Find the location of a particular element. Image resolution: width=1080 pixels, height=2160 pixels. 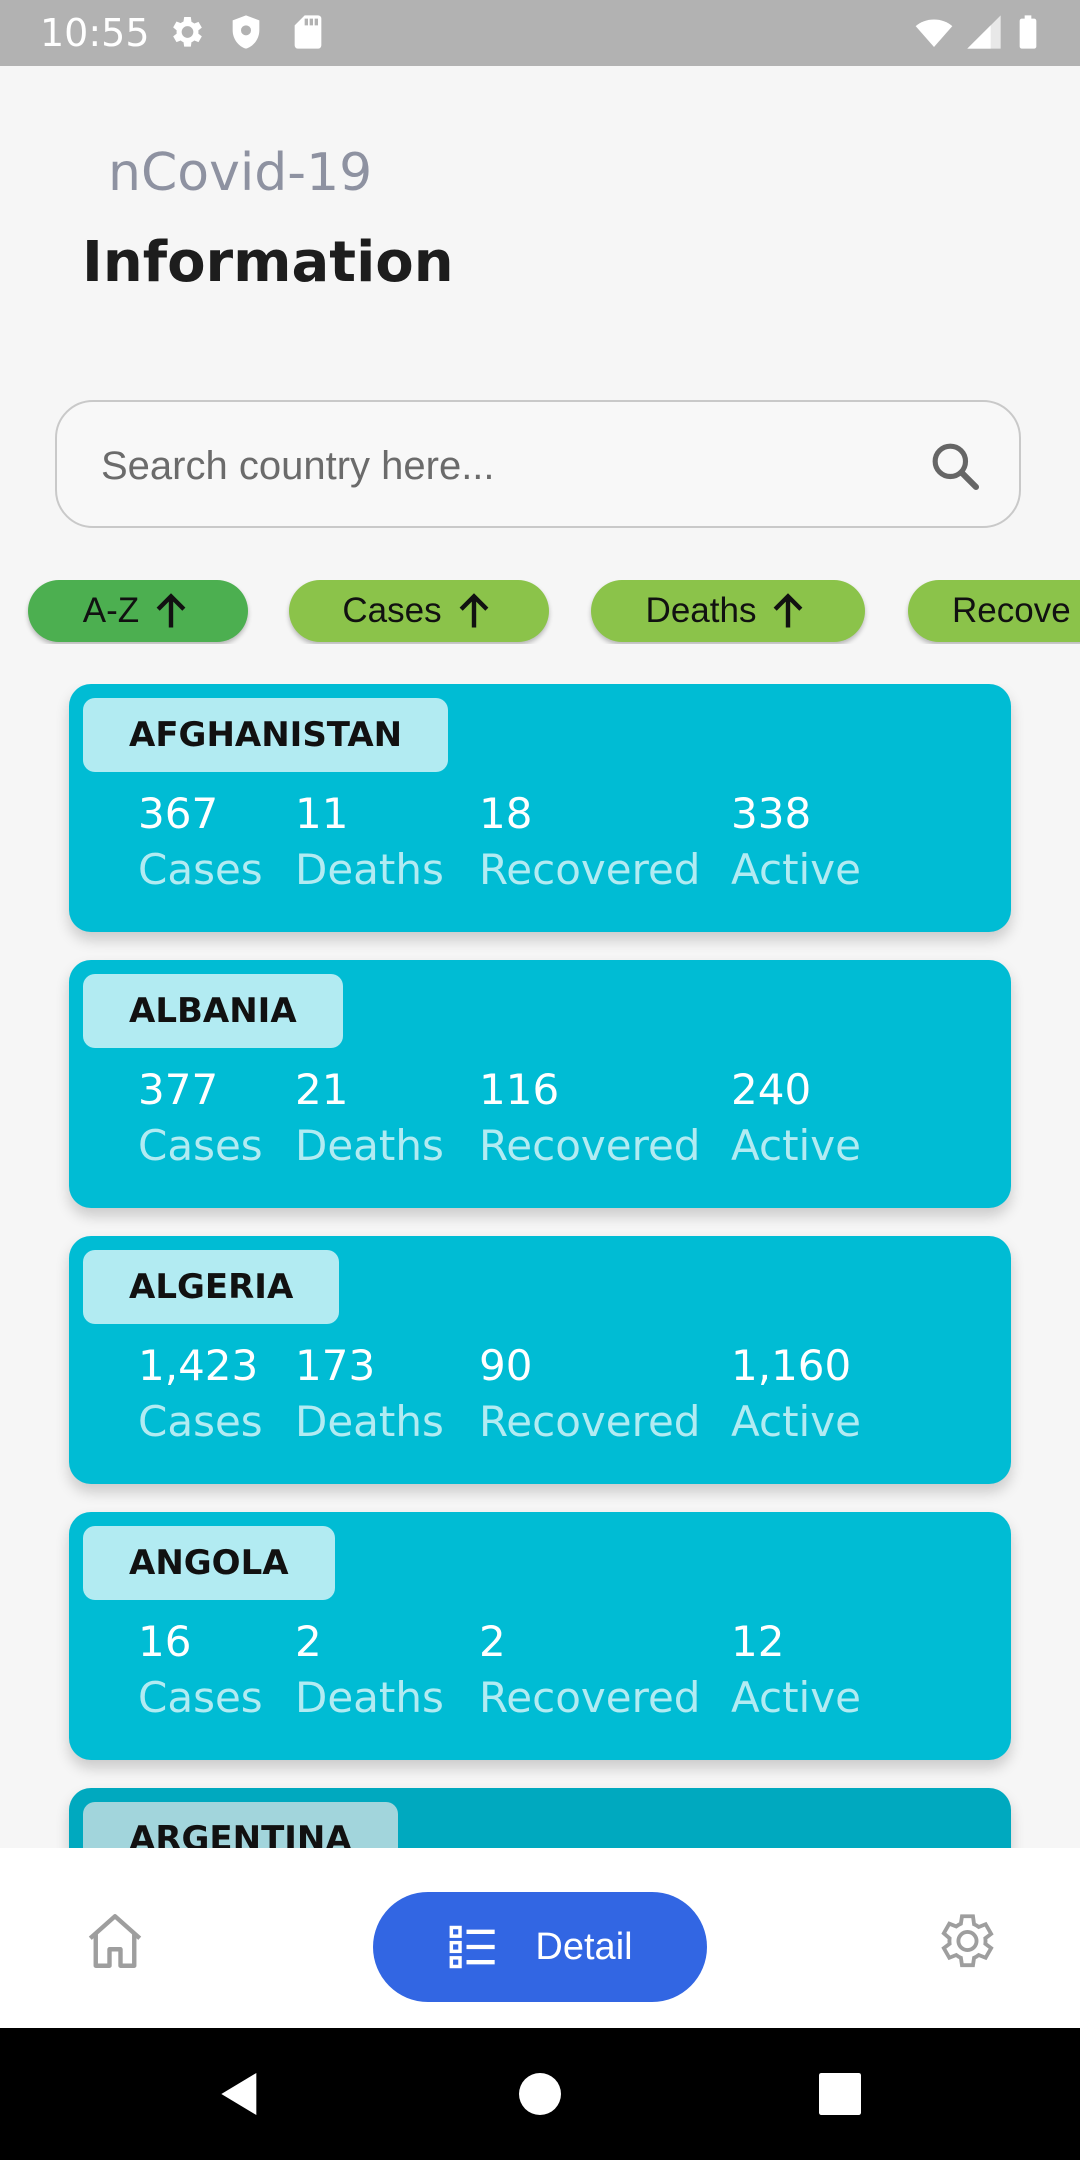

search-input is located at coordinates (501, 466).